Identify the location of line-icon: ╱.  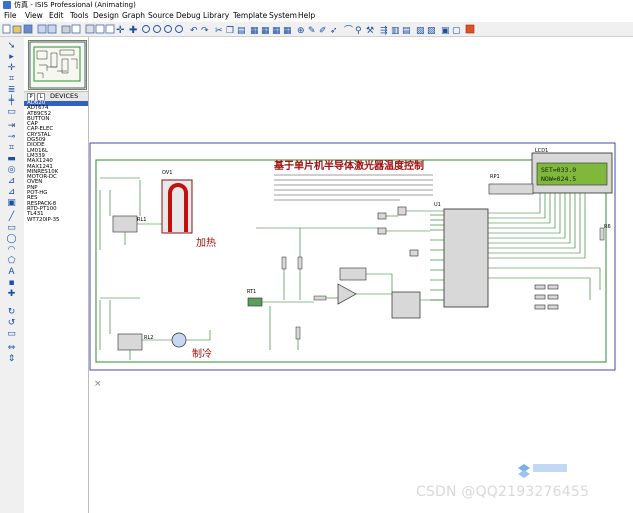
(11, 217).